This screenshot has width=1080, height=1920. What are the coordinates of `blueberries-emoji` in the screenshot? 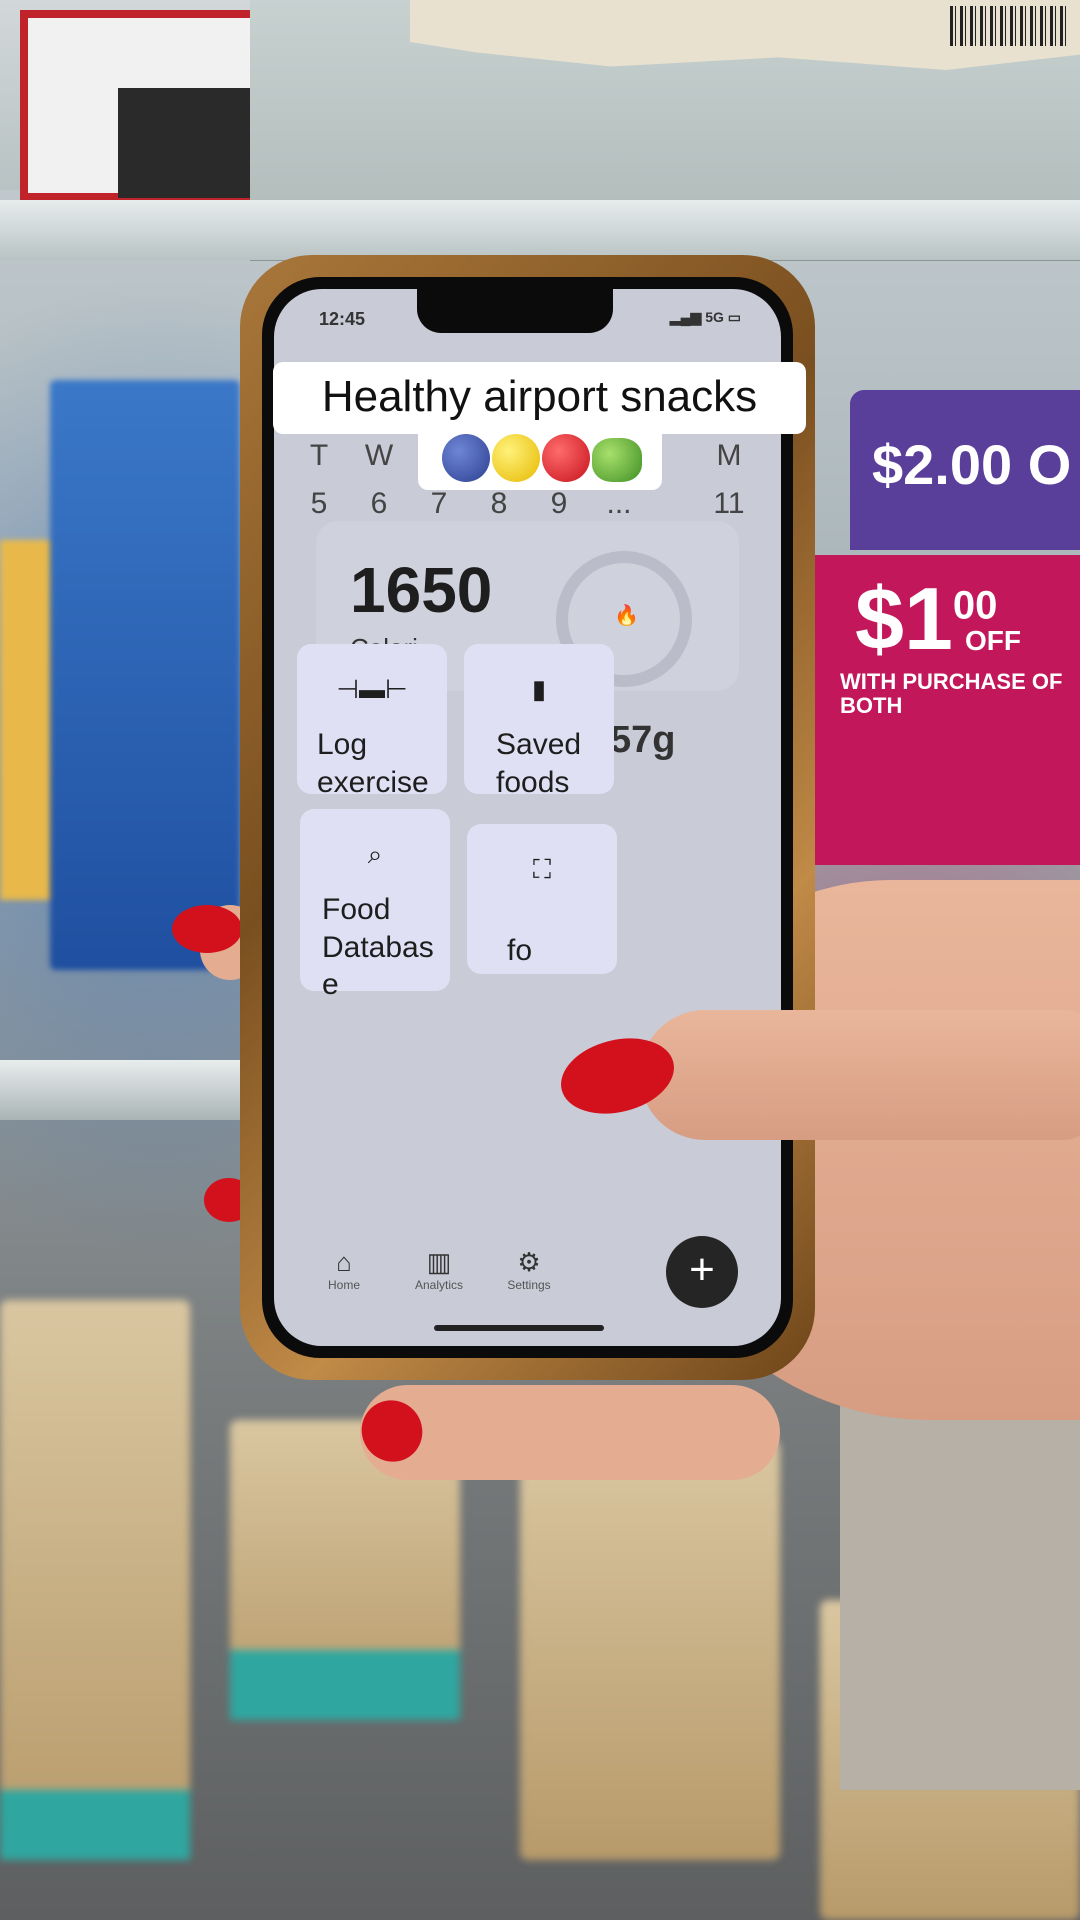 It's located at (466, 458).